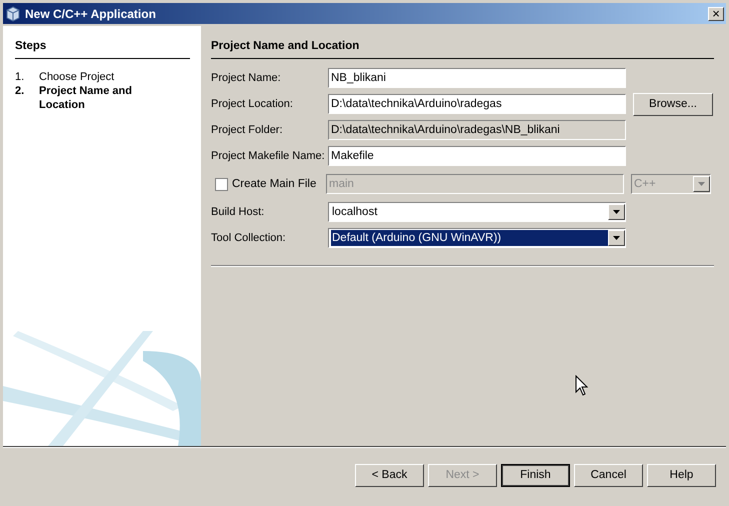 This screenshot has height=506, width=729. I want to click on dialog-button: Help, so click(681, 475).